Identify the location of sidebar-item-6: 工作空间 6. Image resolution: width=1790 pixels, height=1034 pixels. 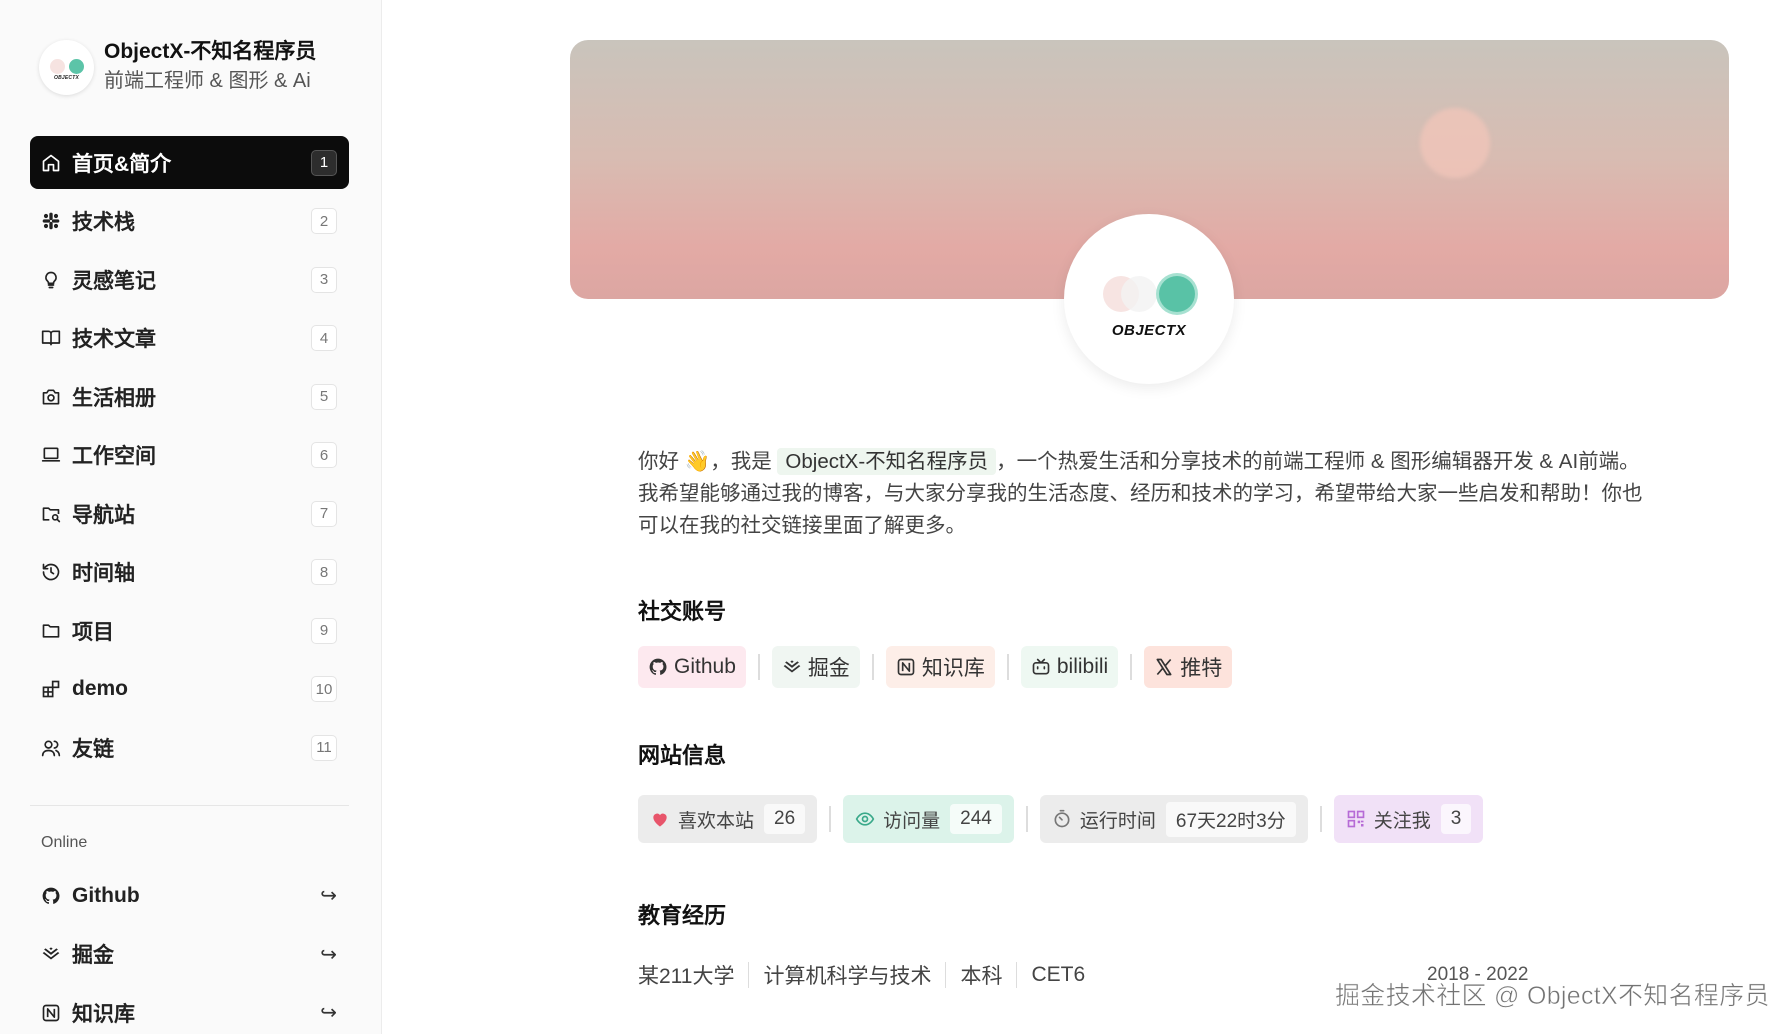
(189, 455).